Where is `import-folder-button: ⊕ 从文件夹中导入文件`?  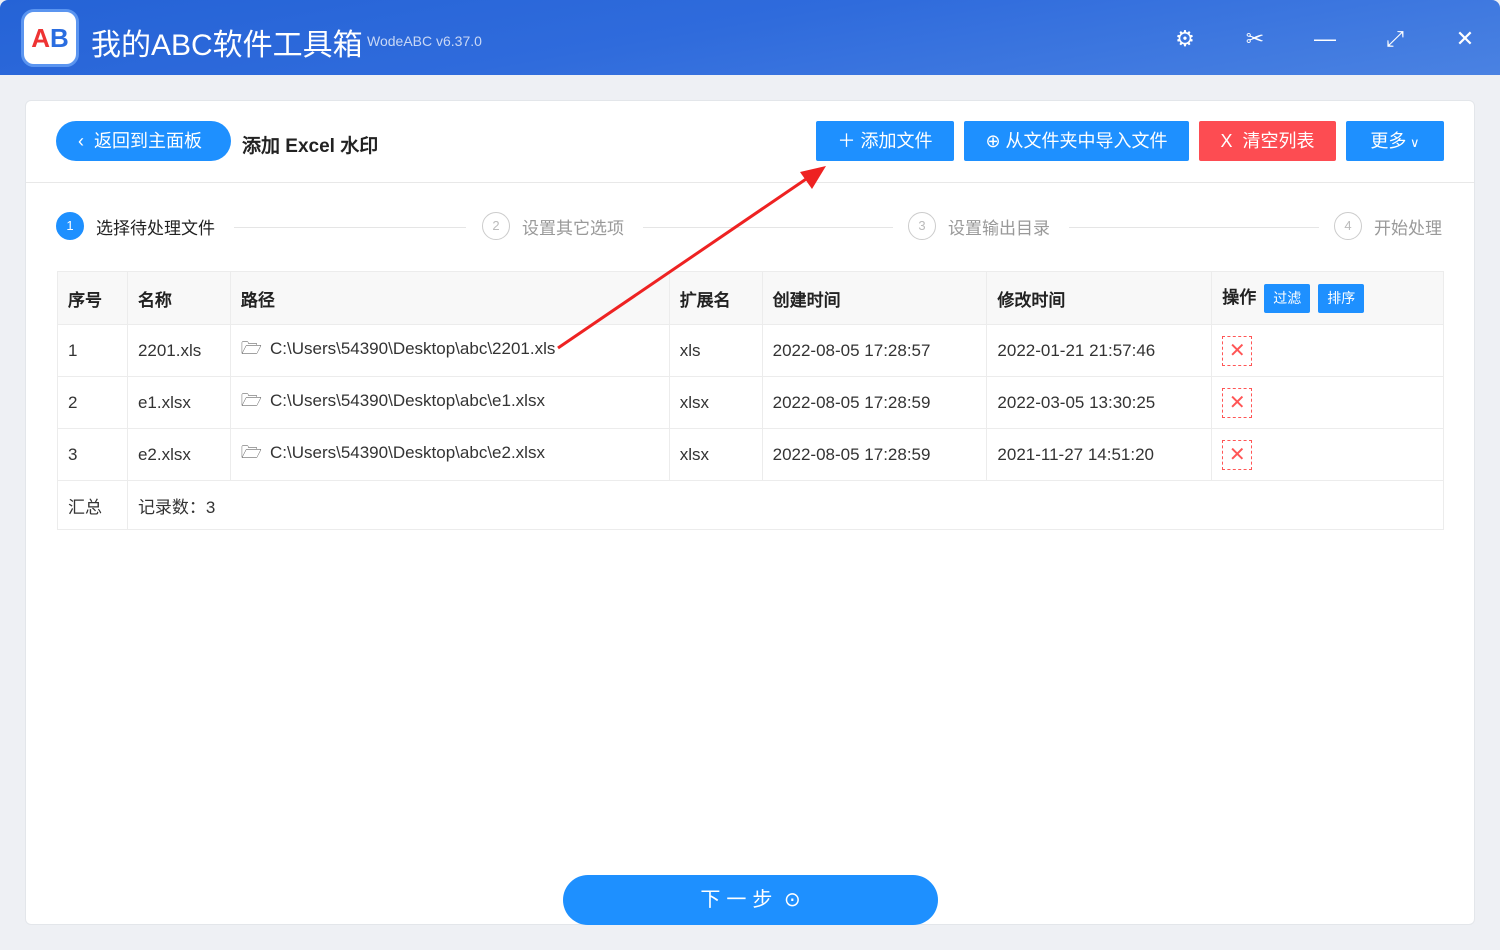 import-folder-button: ⊕ 从文件夹中导入文件 is located at coordinates (1076, 141).